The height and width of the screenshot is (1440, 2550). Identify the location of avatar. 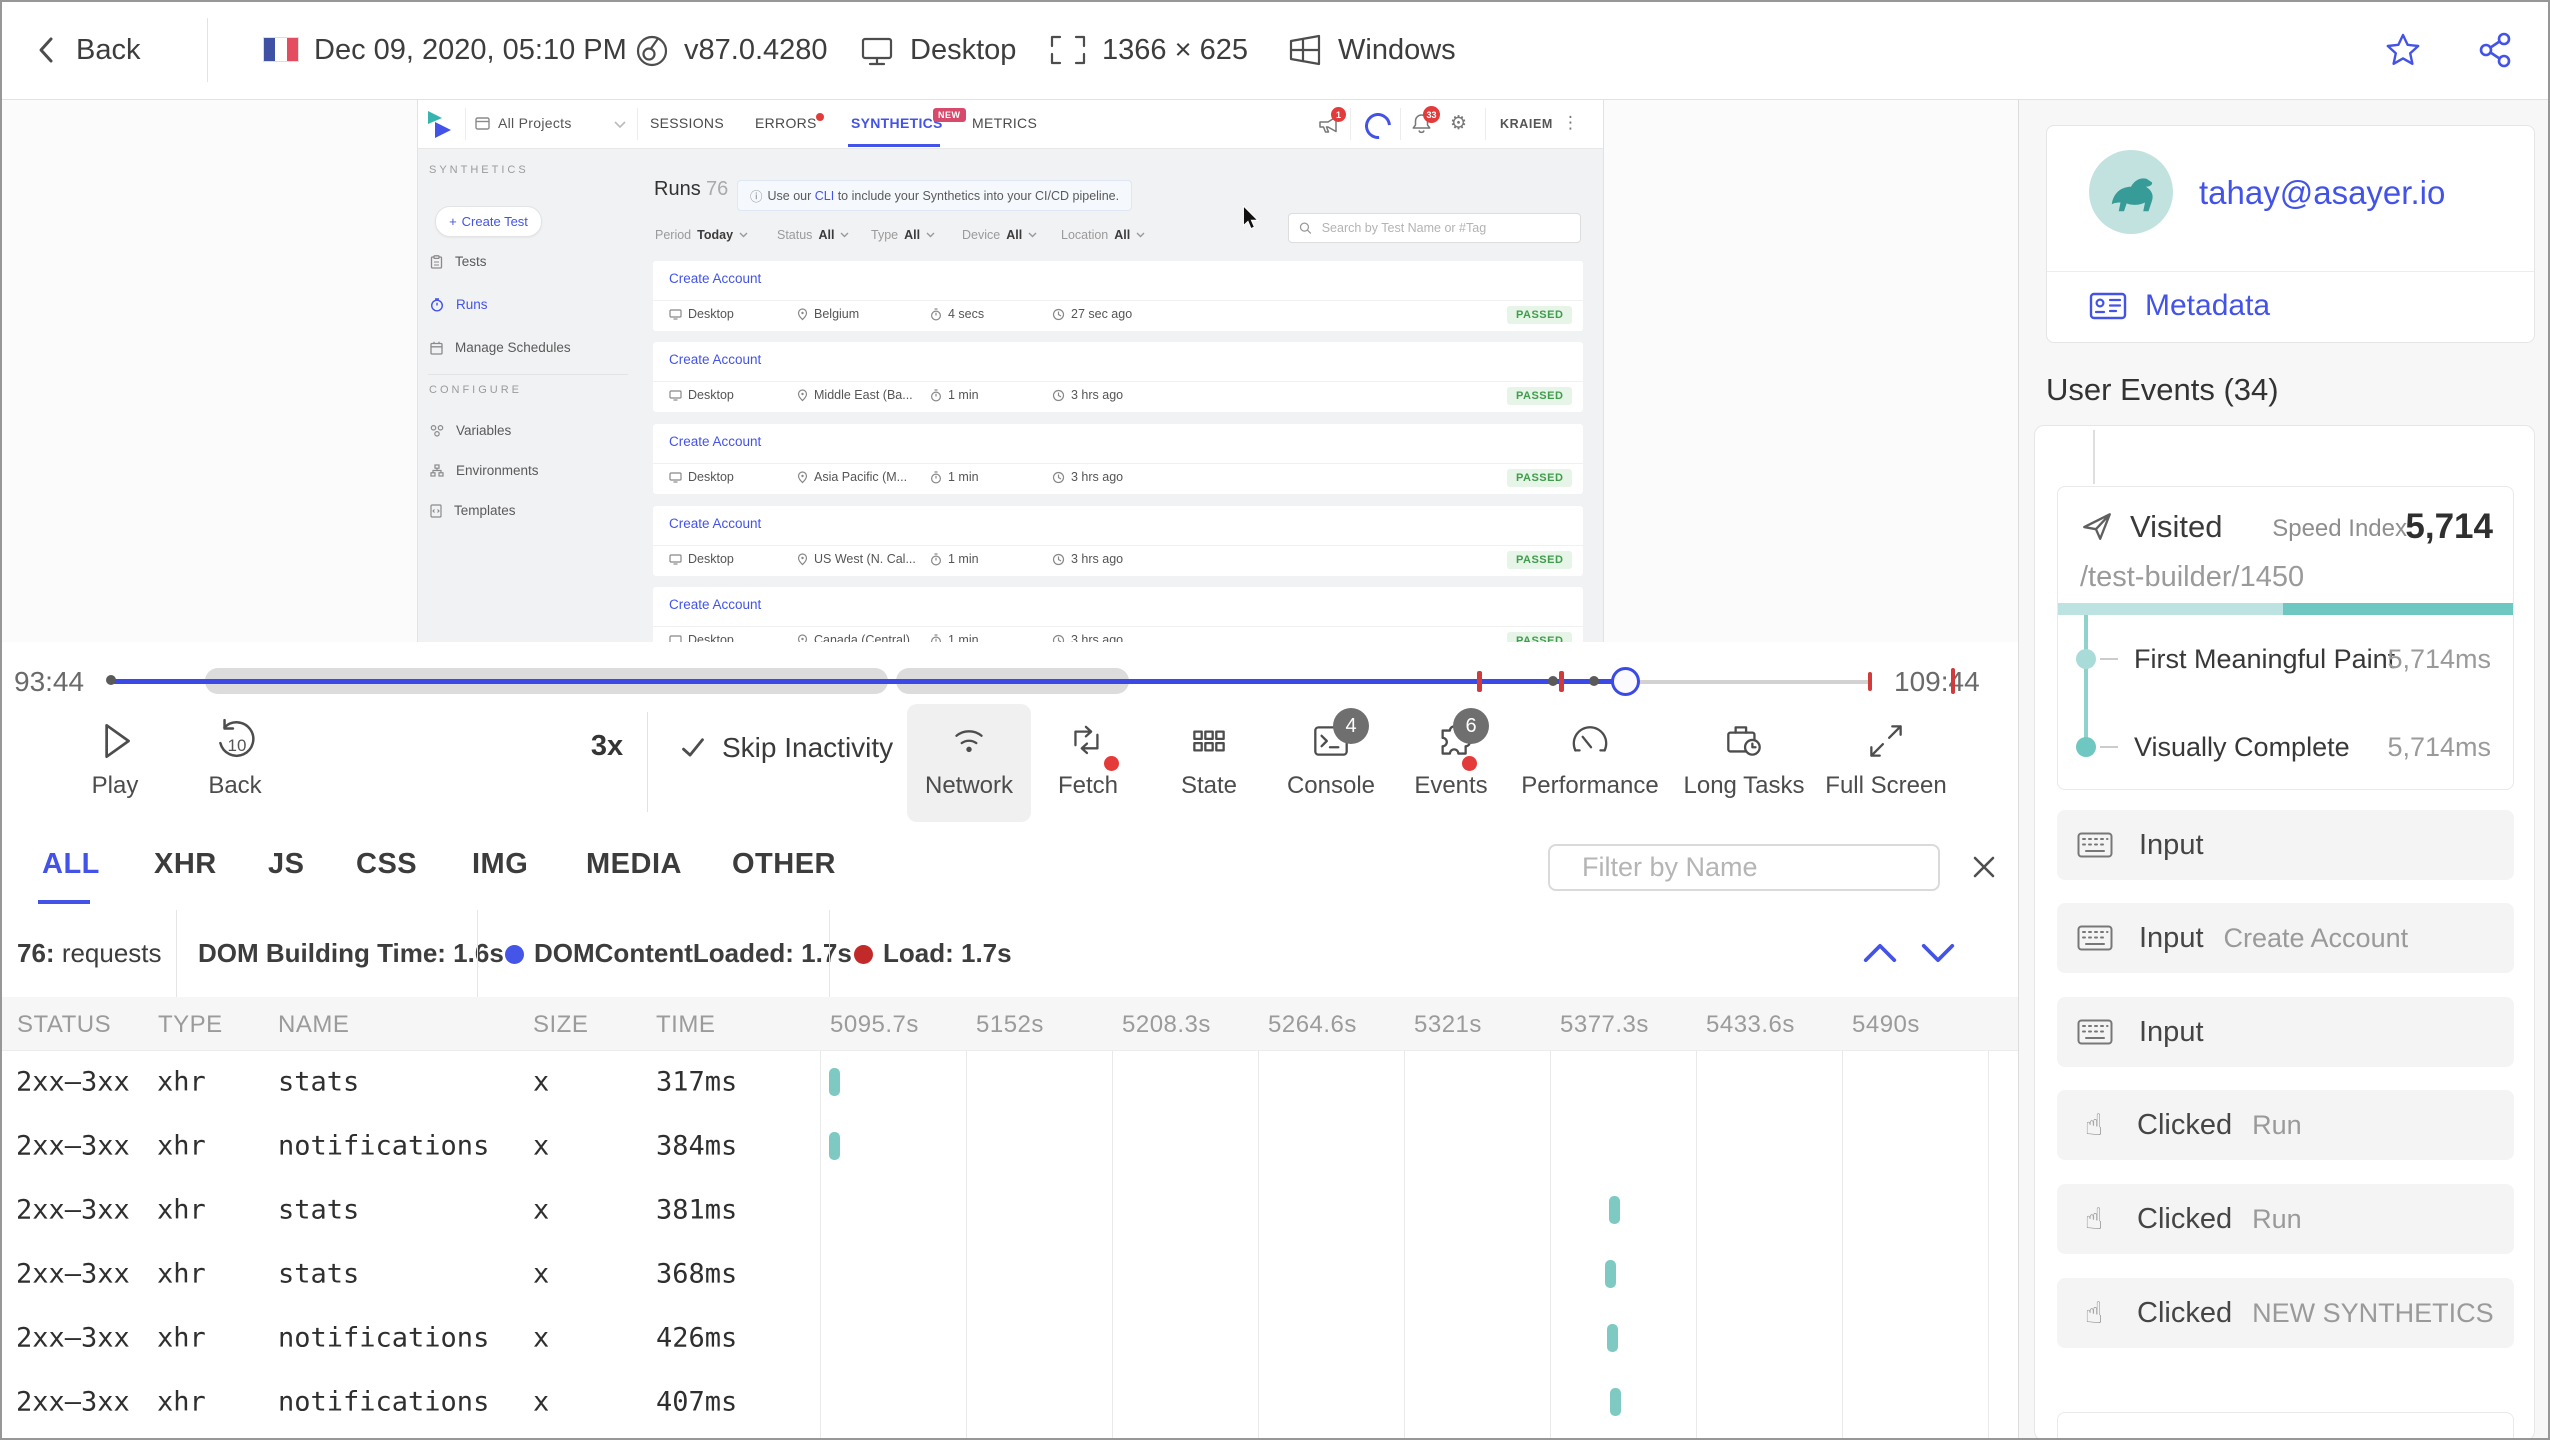
(2131, 192).